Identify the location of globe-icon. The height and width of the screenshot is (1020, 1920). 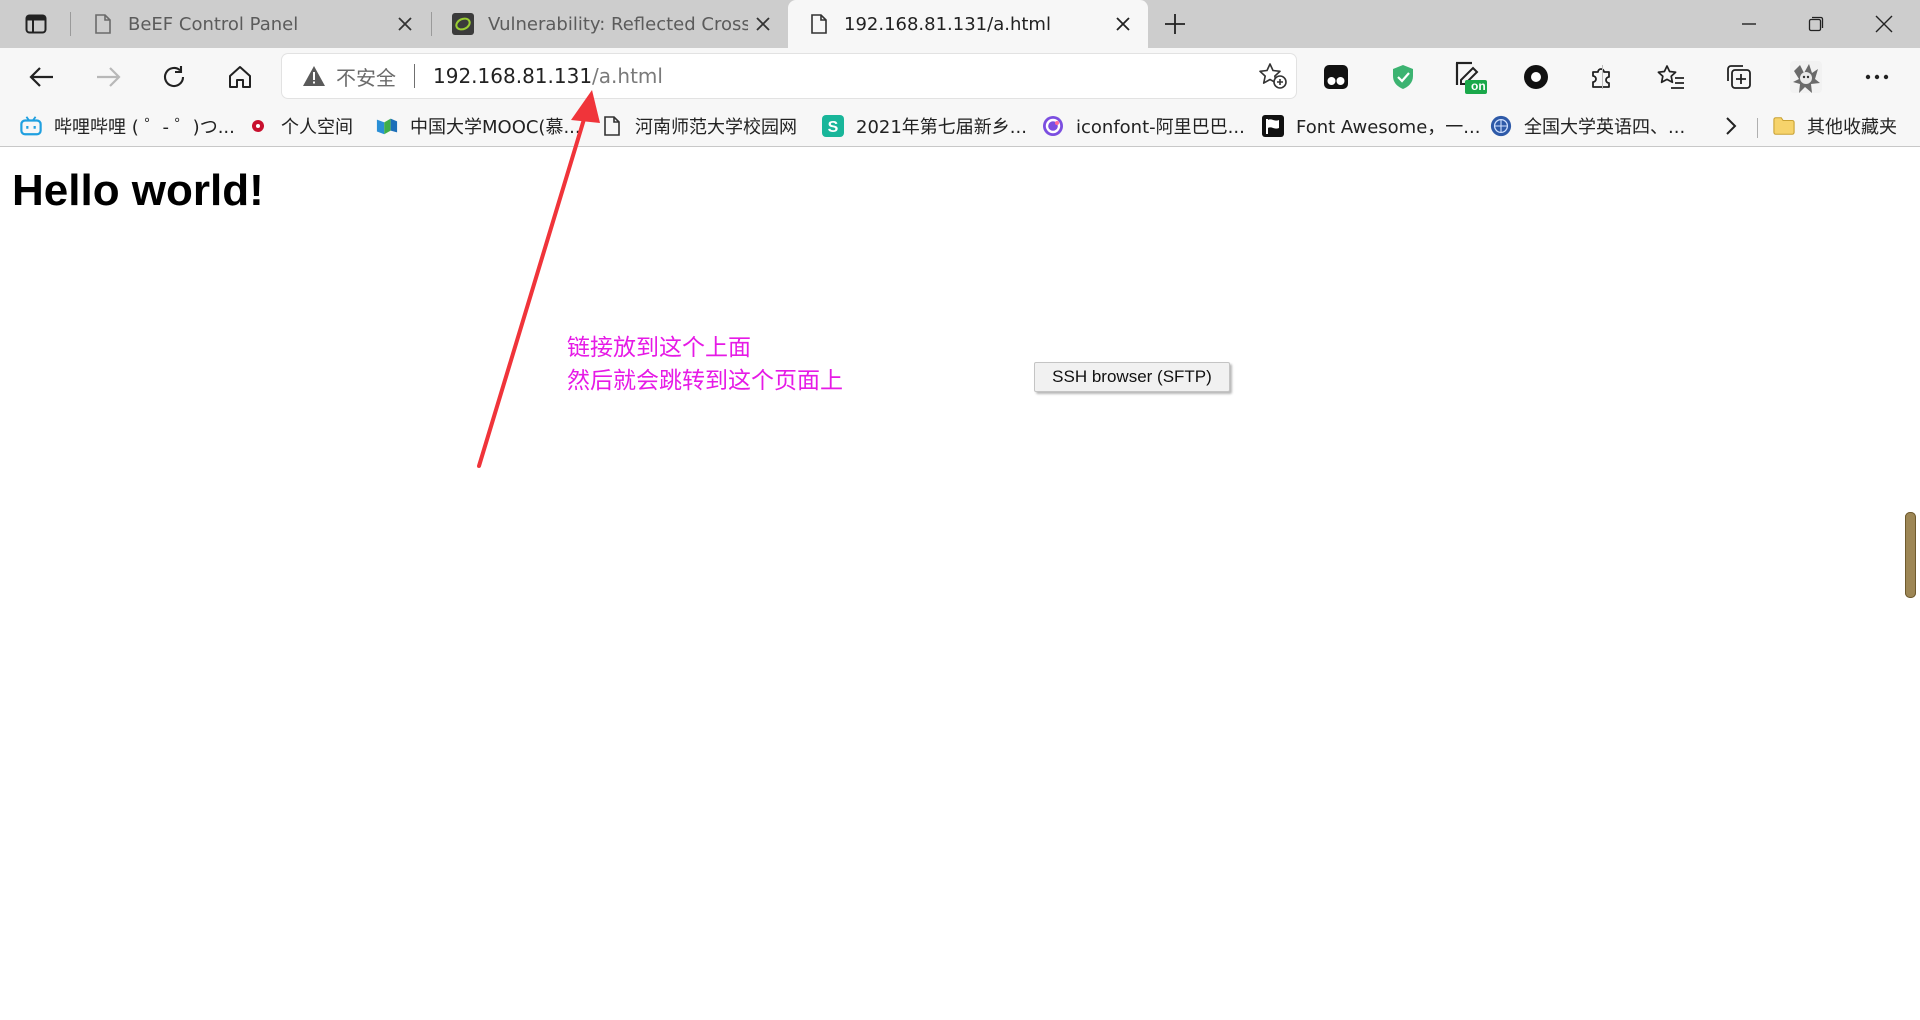
(1501, 126).